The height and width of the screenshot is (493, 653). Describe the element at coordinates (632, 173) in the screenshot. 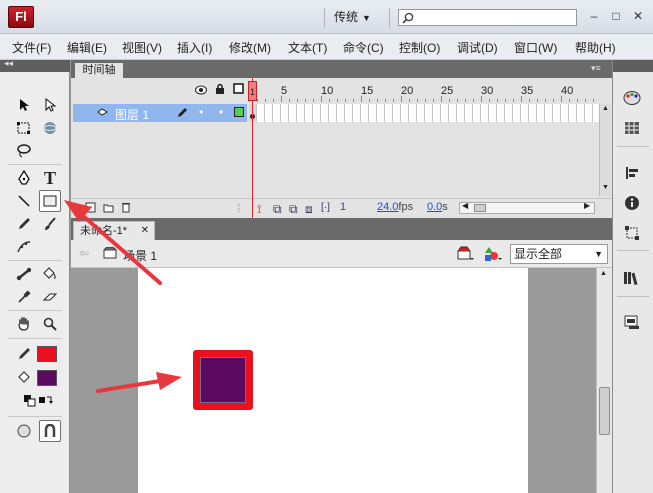

I see `align-icon` at that location.